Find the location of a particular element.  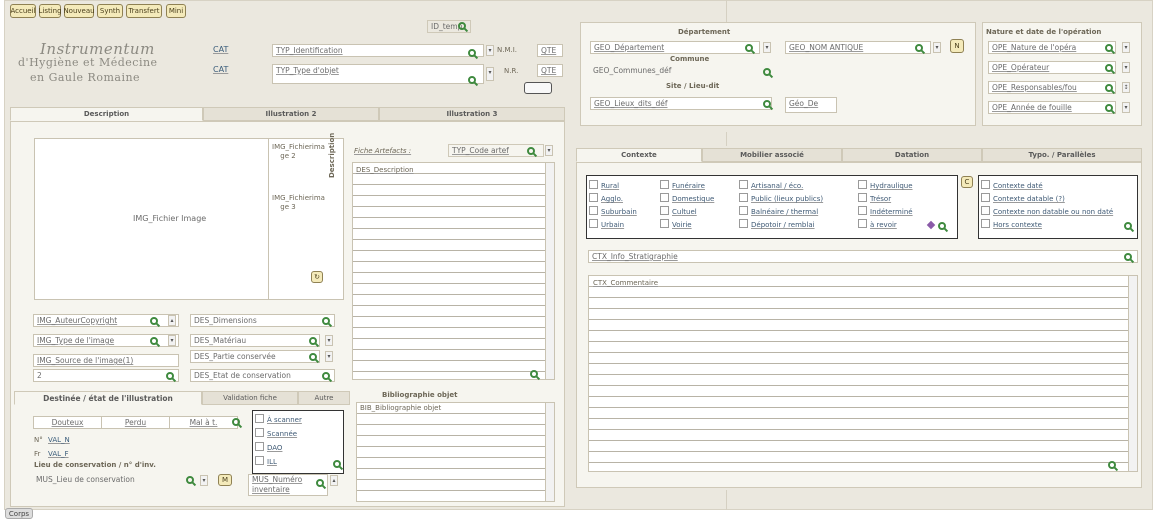

ctx-datable: Contexte datable (?) is located at coordinates (1023, 198).